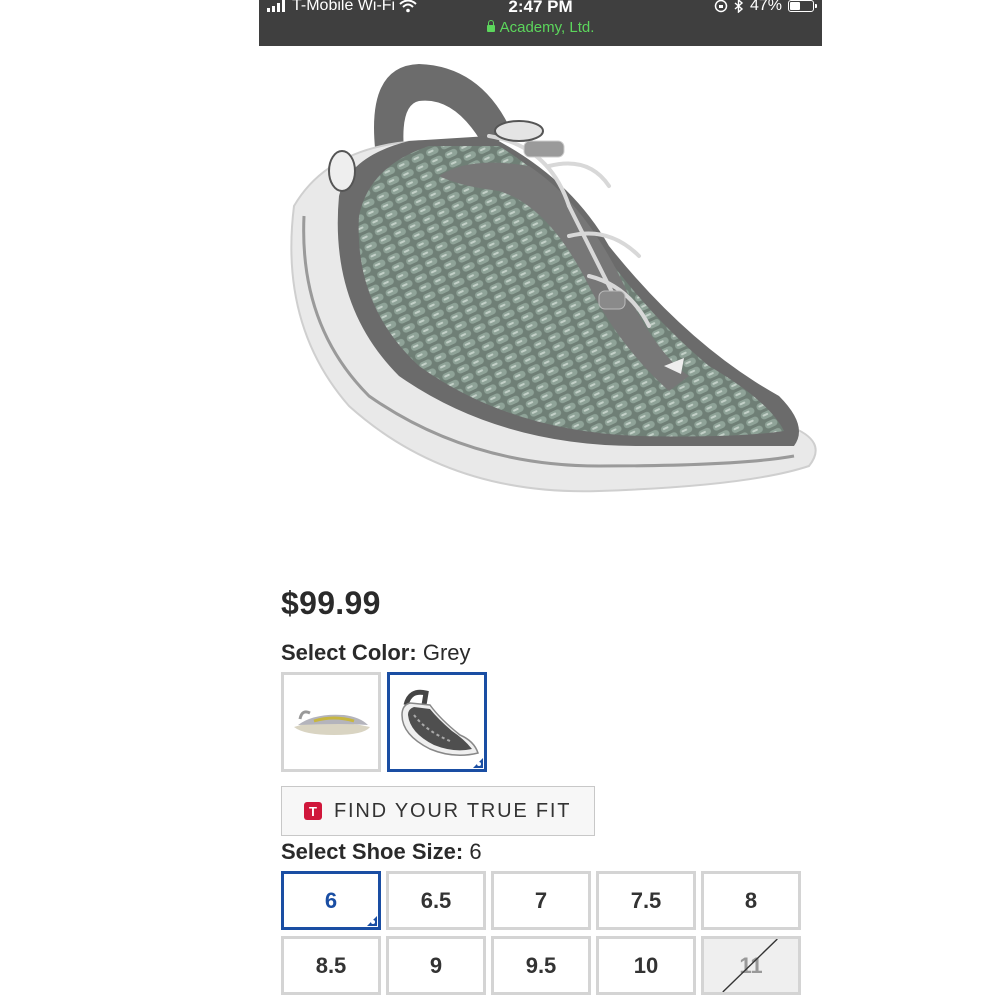 The image size is (1000, 1000). I want to click on battery-icon, so click(802, 6).